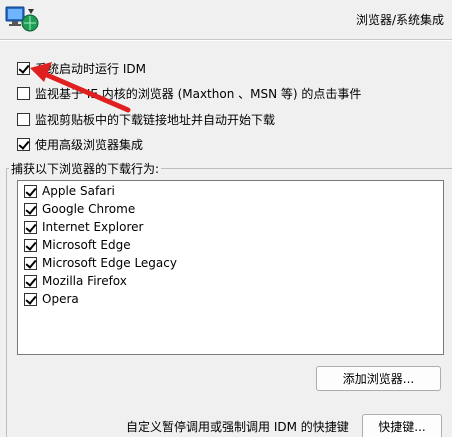  I want to click on page-header: 浏览器/系统集成, so click(226, 20).